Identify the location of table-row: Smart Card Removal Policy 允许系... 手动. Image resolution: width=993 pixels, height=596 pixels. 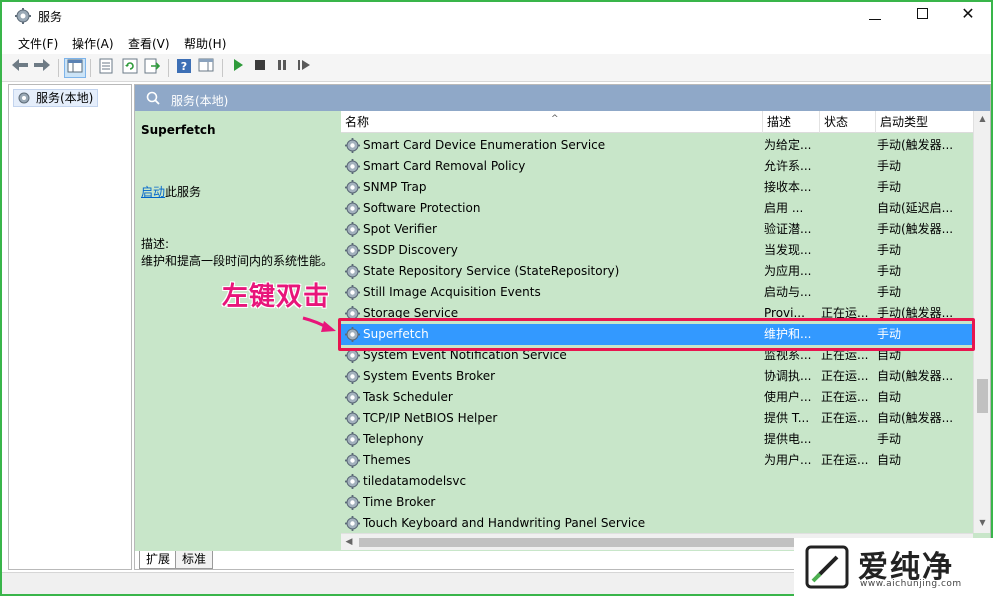
(657, 166).